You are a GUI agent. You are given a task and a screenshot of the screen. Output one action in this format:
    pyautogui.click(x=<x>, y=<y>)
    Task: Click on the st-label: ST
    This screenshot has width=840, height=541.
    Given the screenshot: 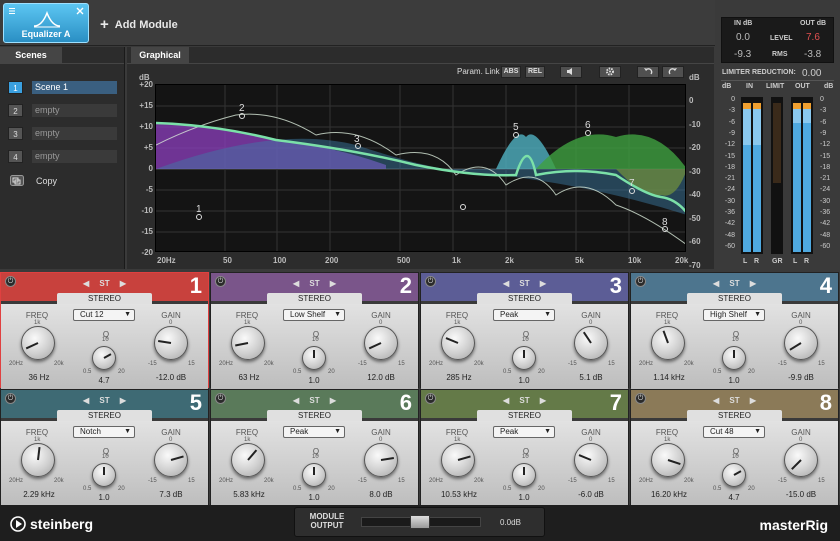 What is the action you would take?
    pyautogui.click(x=314, y=283)
    